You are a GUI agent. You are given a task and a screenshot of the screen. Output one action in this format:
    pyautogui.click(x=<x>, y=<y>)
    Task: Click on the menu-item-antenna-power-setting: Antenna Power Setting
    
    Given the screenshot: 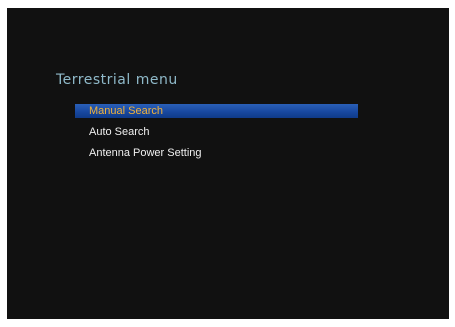 What is the action you would take?
    pyautogui.click(x=216, y=153)
    